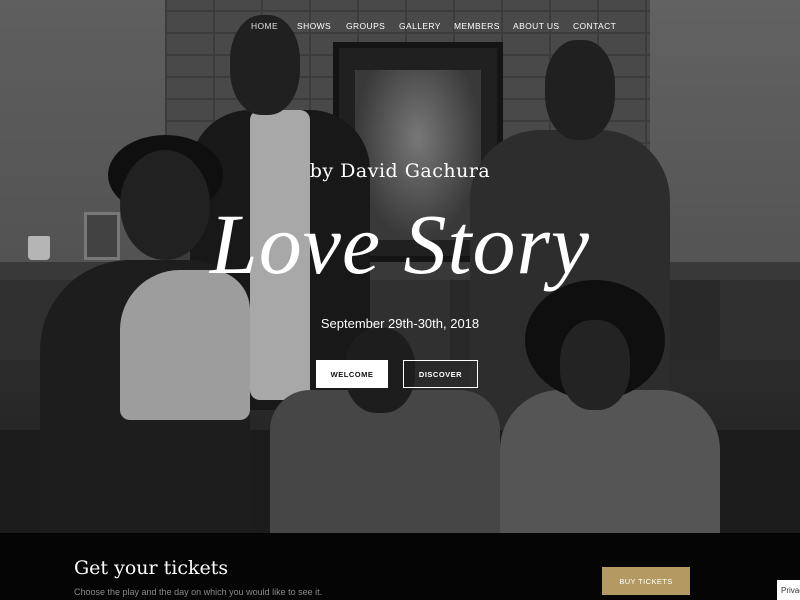 This screenshot has height=600, width=800. I want to click on hero-byline: by David Gachura, so click(400, 171).